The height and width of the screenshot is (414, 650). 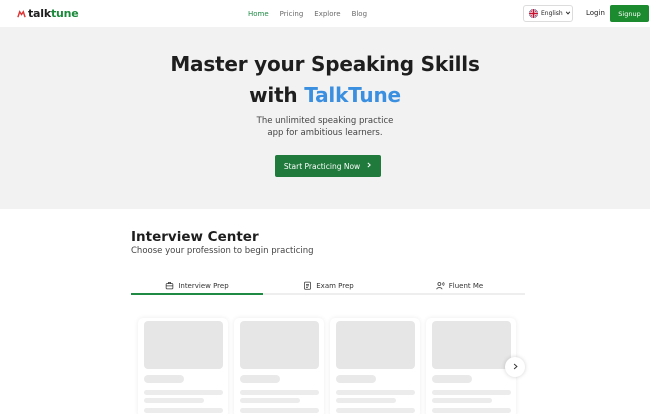 I want to click on language-selector: English, so click(x=548, y=13).